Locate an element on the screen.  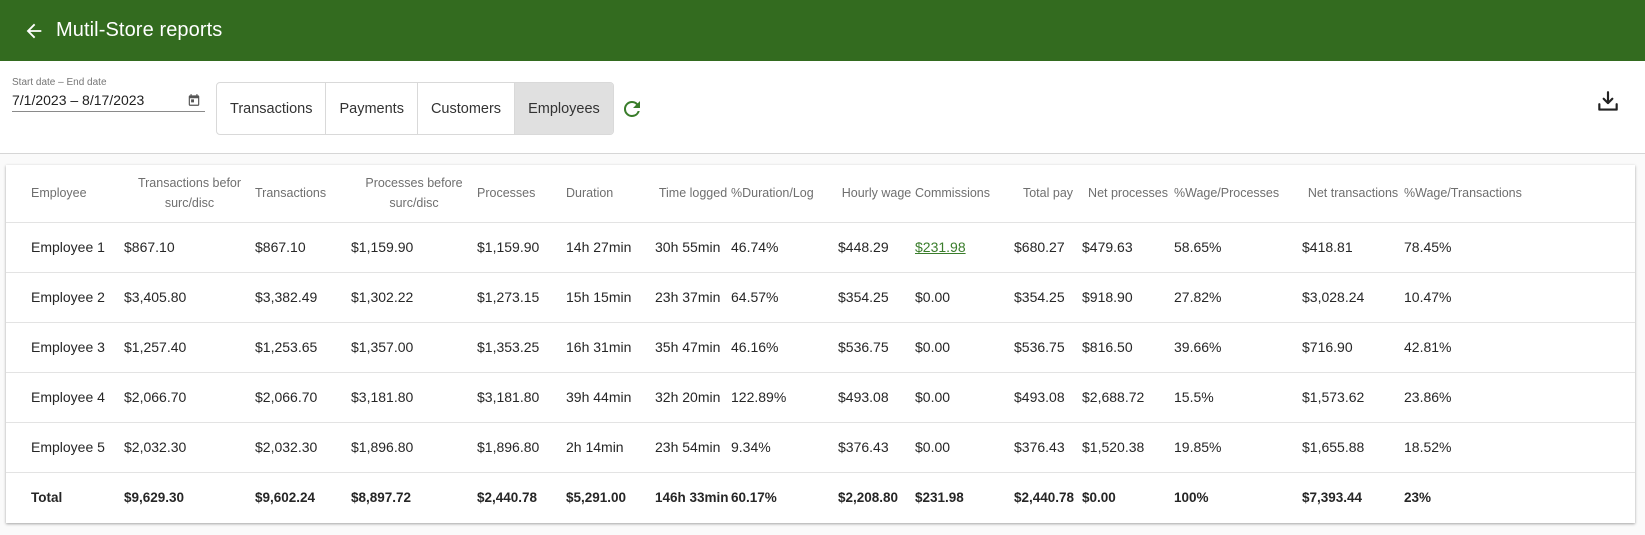
total-cell: 23% is located at coordinates (1519, 496).